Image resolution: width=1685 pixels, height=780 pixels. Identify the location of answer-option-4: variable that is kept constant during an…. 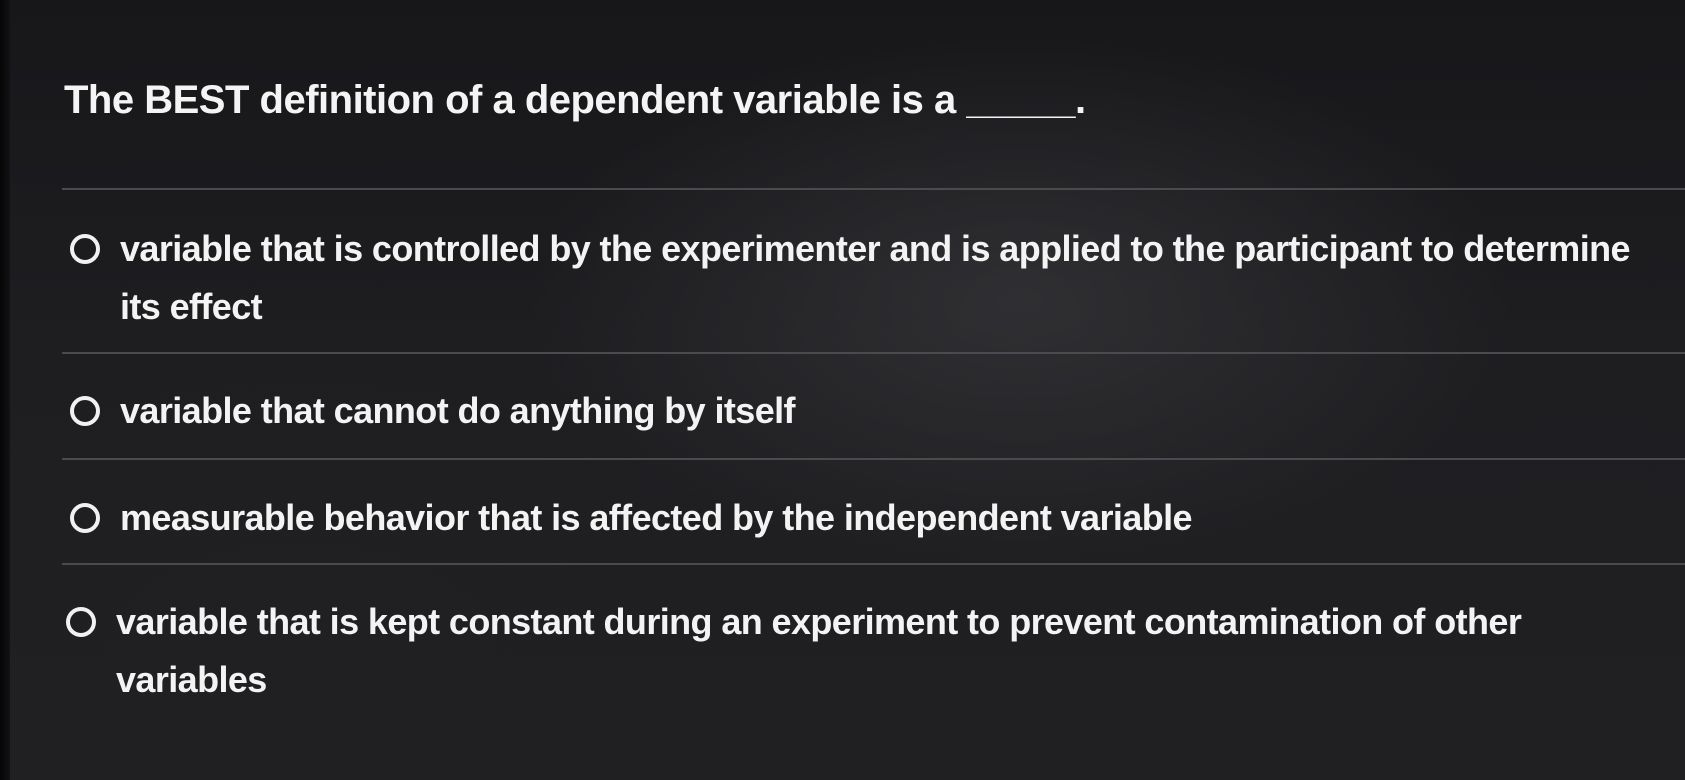
(873, 655).